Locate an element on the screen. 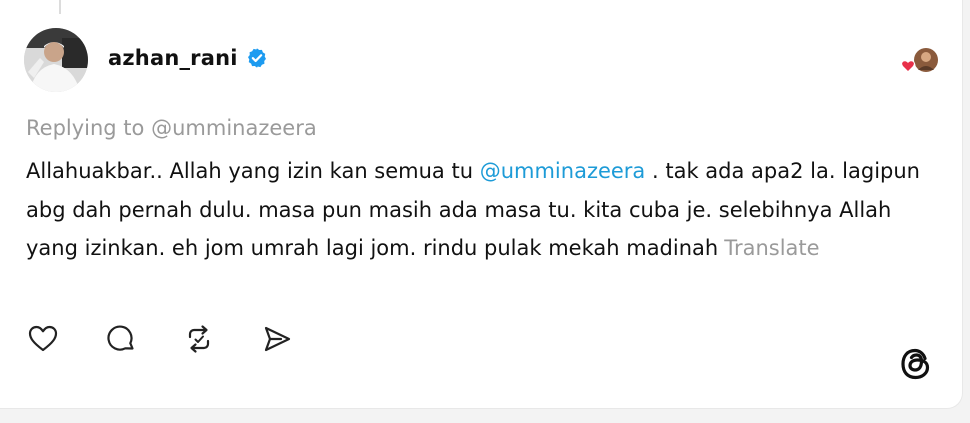 The image size is (970, 423). comment-bubble-icon is located at coordinates (120, 338).